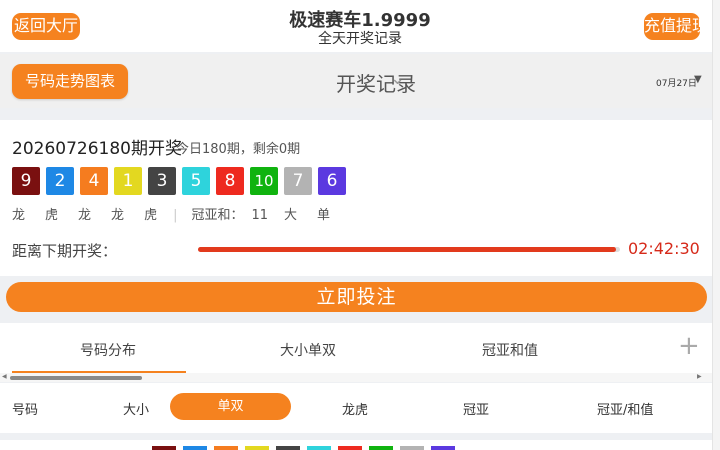 This screenshot has width=720, height=450. I want to click on filter-dragon-tiger: 龙虎, so click(355, 408).